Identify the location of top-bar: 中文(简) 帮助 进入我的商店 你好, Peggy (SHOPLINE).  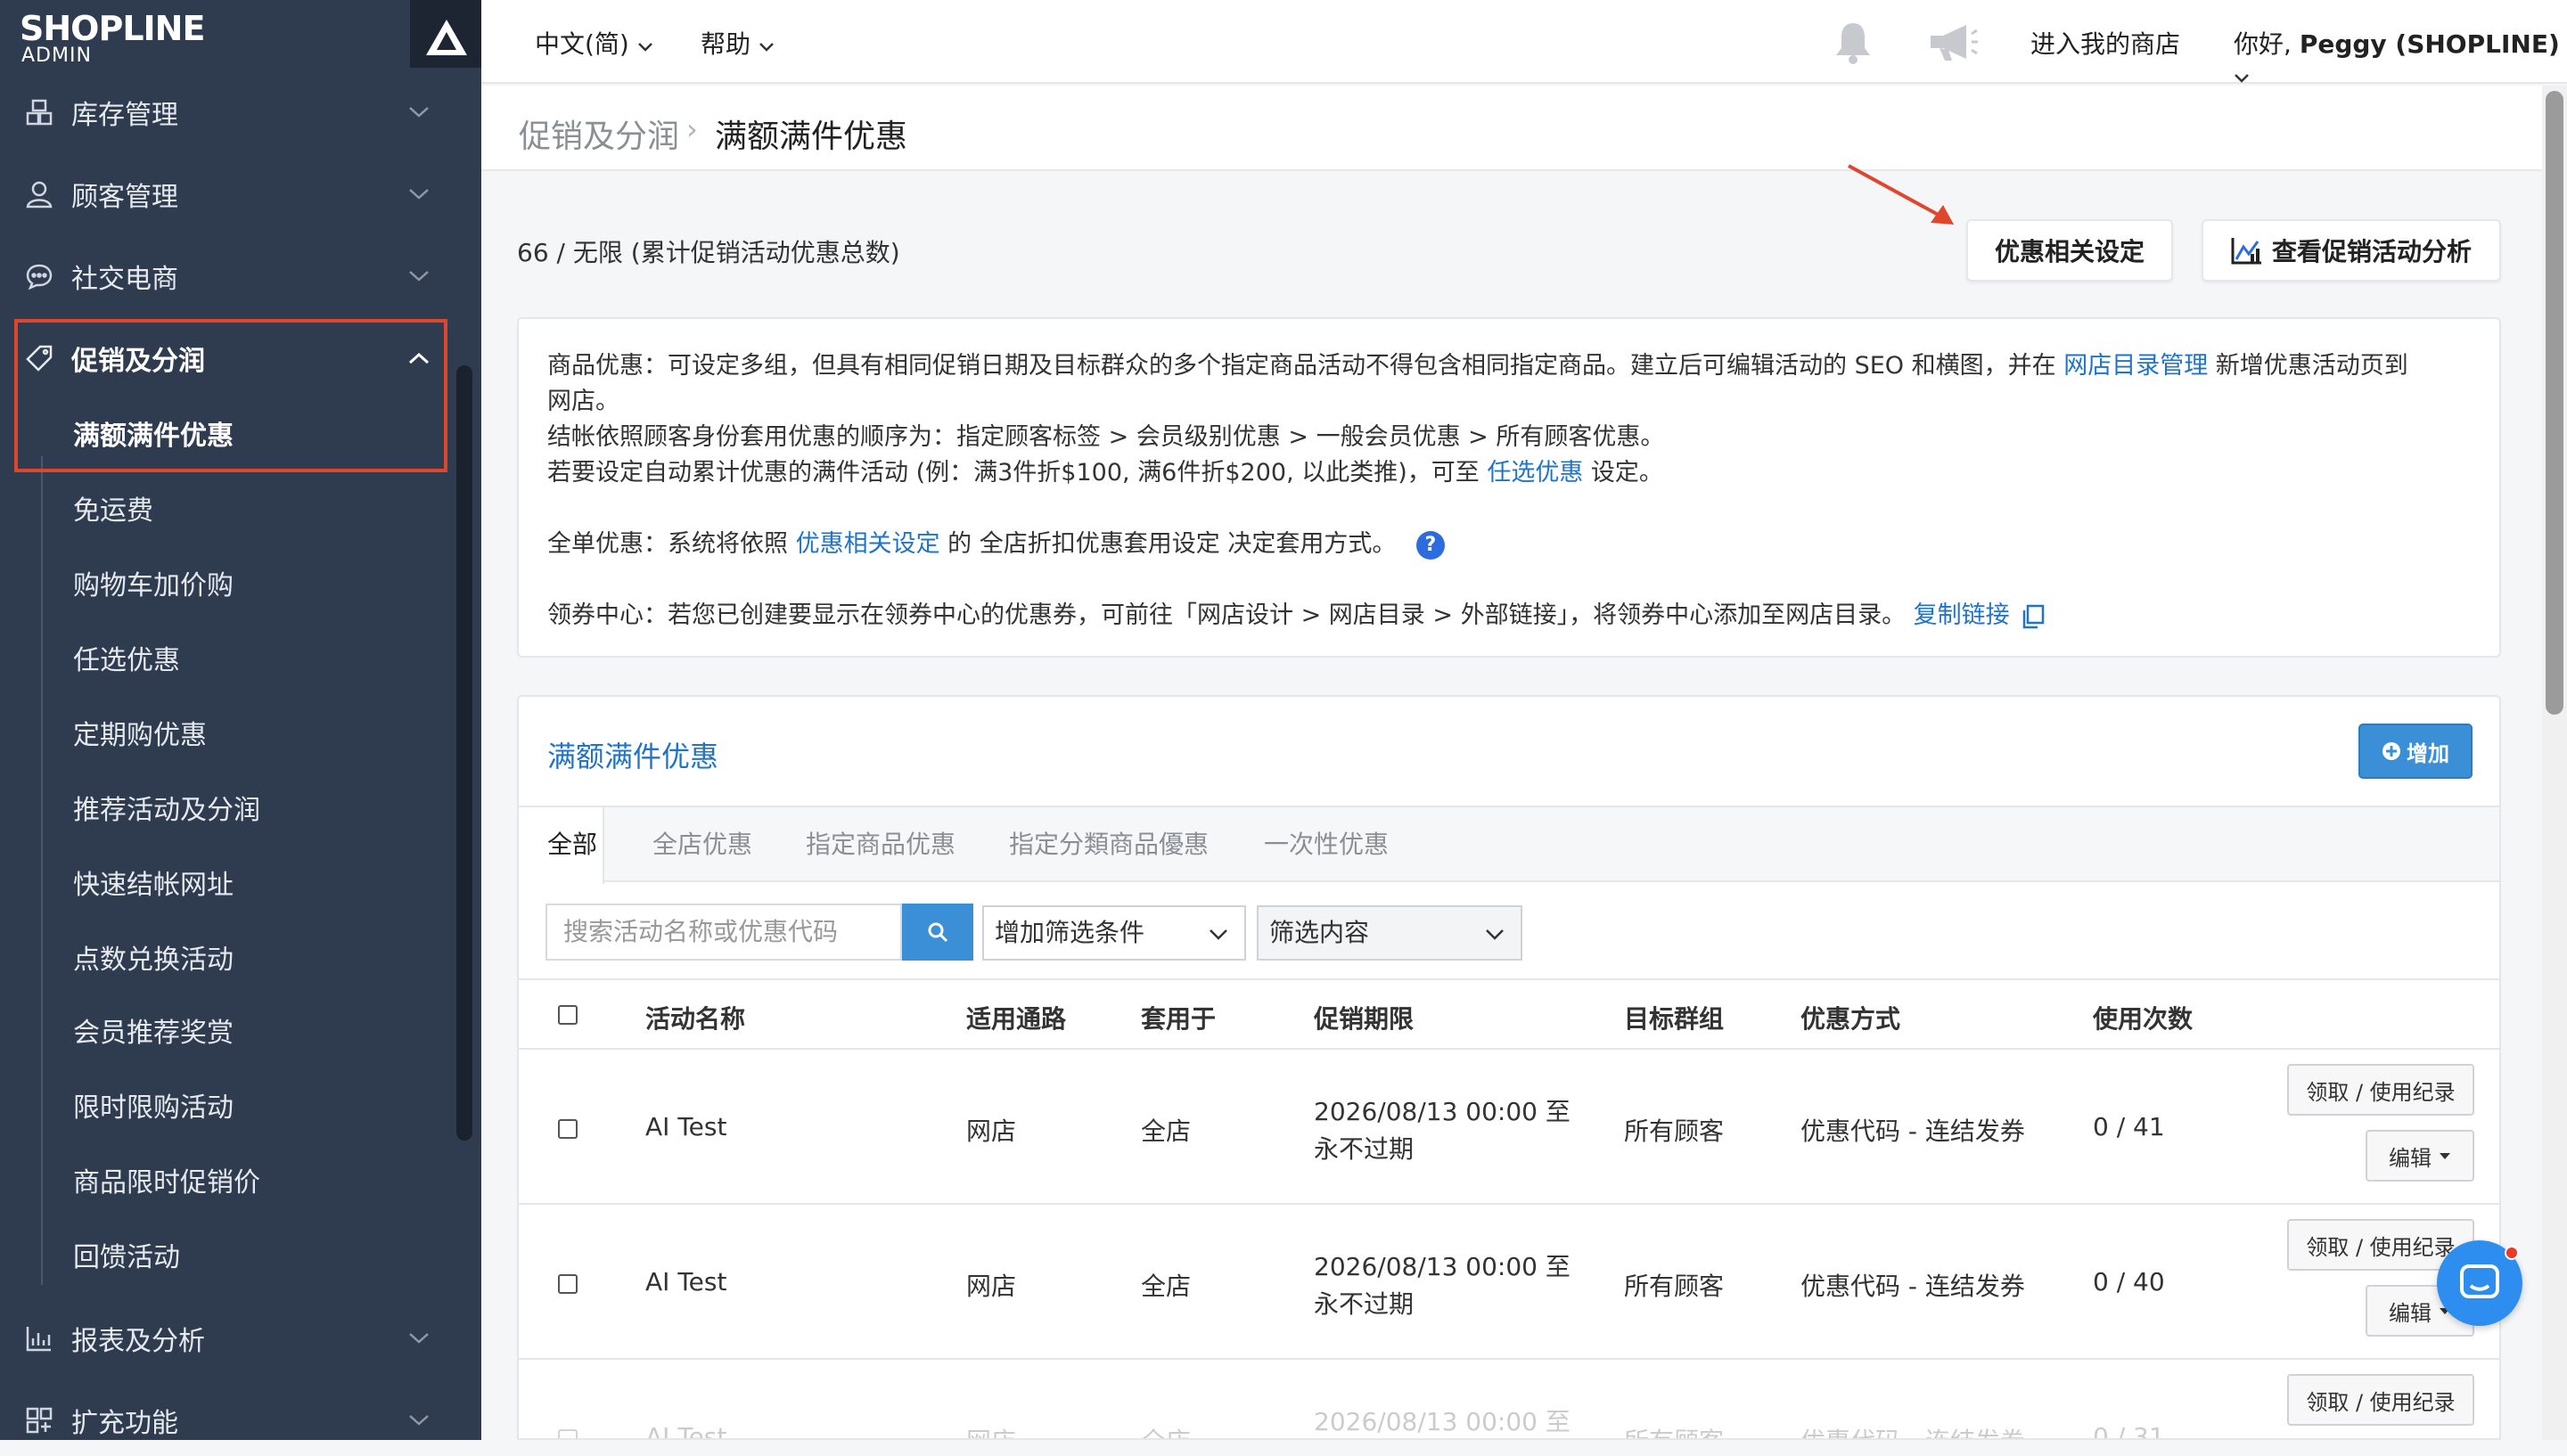
(1524, 42).